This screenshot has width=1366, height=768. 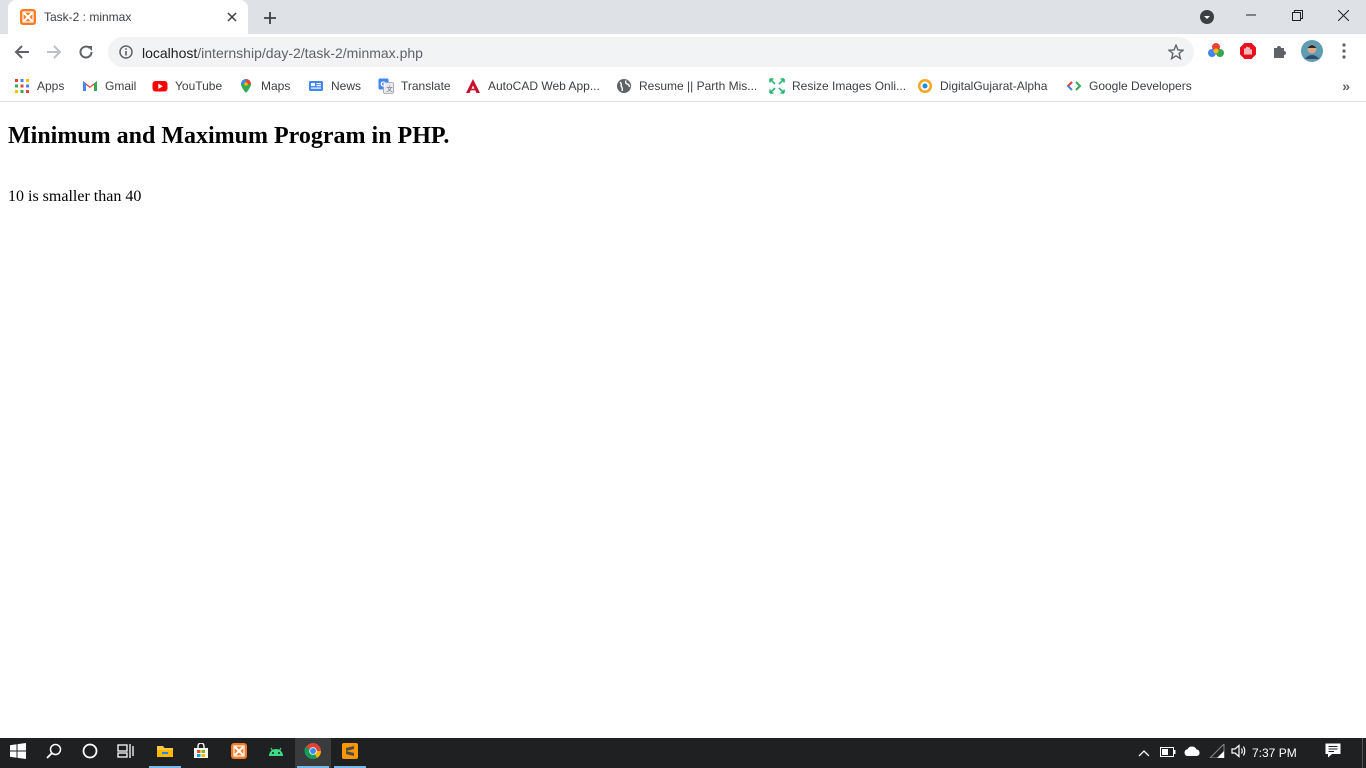 What do you see at coordinates (1074, 86) in the screenshot?
I see `google-developers-icon` at bounding box center [1074, 86].